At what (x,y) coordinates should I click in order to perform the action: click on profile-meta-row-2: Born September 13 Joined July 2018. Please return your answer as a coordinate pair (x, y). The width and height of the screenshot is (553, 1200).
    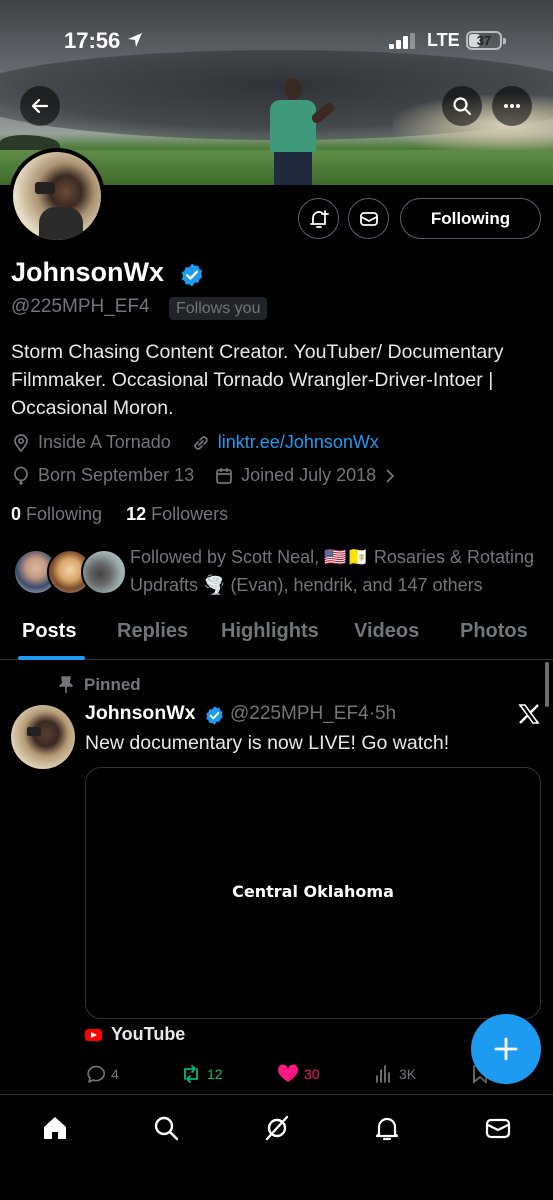
    Looking at the image, I should click on (203, 475).